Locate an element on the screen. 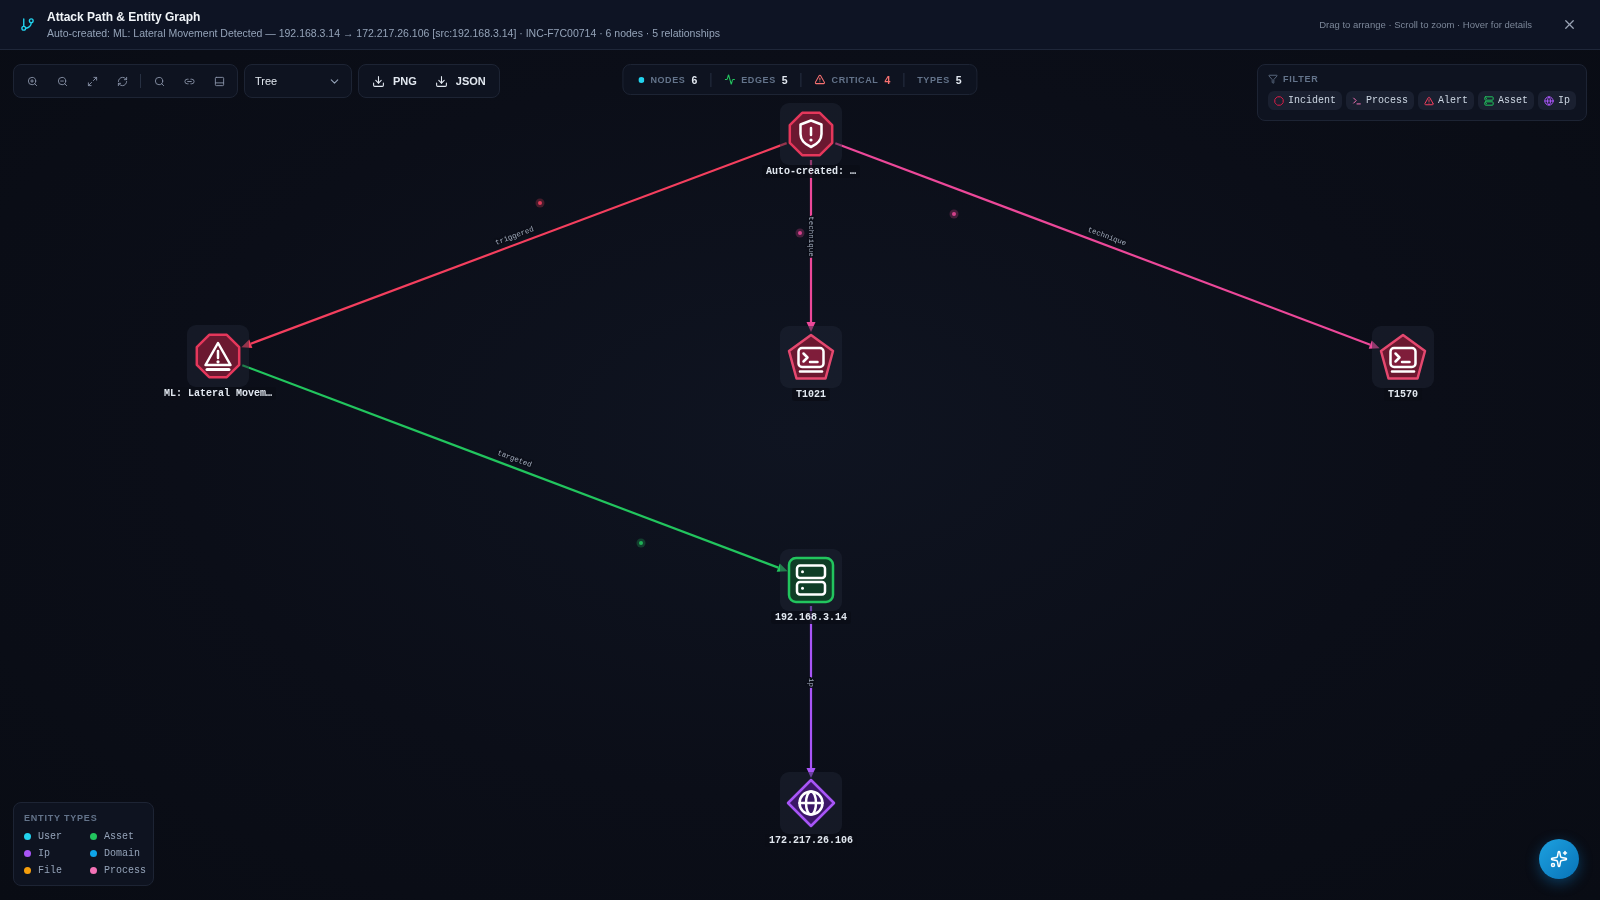  filter-icon is located at coordinates (1272, 79).